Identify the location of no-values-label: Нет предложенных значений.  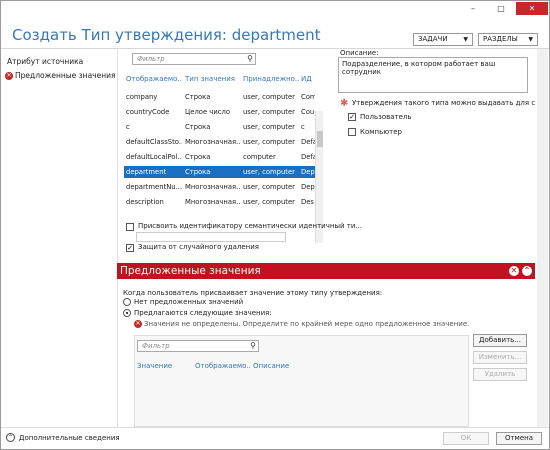
(189, 302).